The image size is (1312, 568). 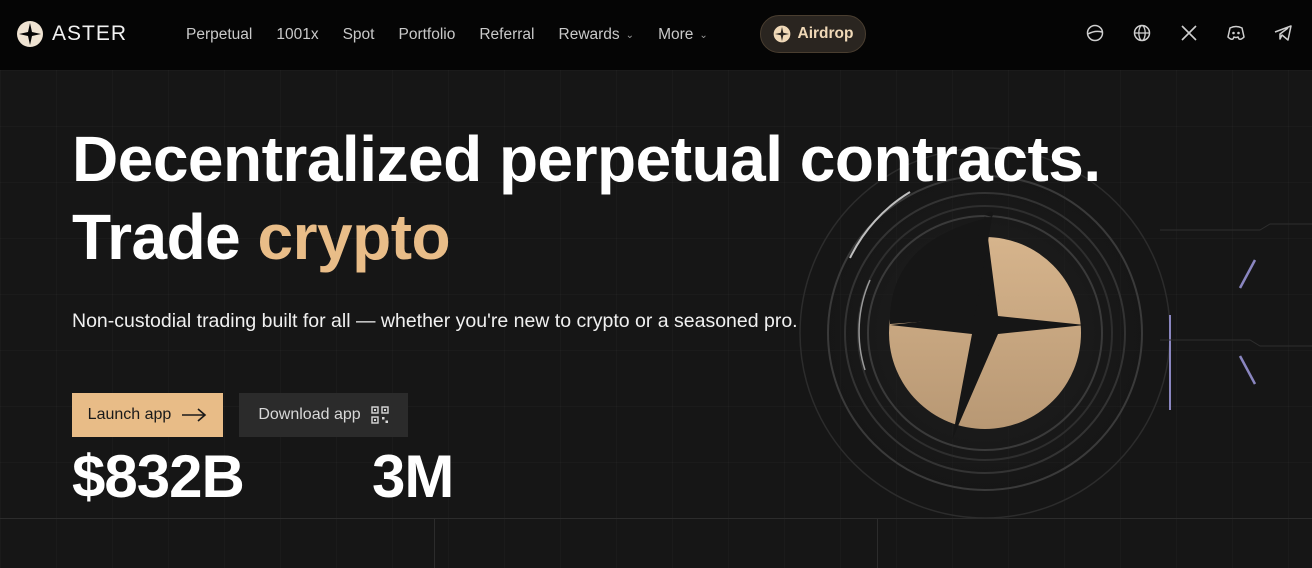 I want to click on nav-item-spot: Spot, so click(x=359, y=35).